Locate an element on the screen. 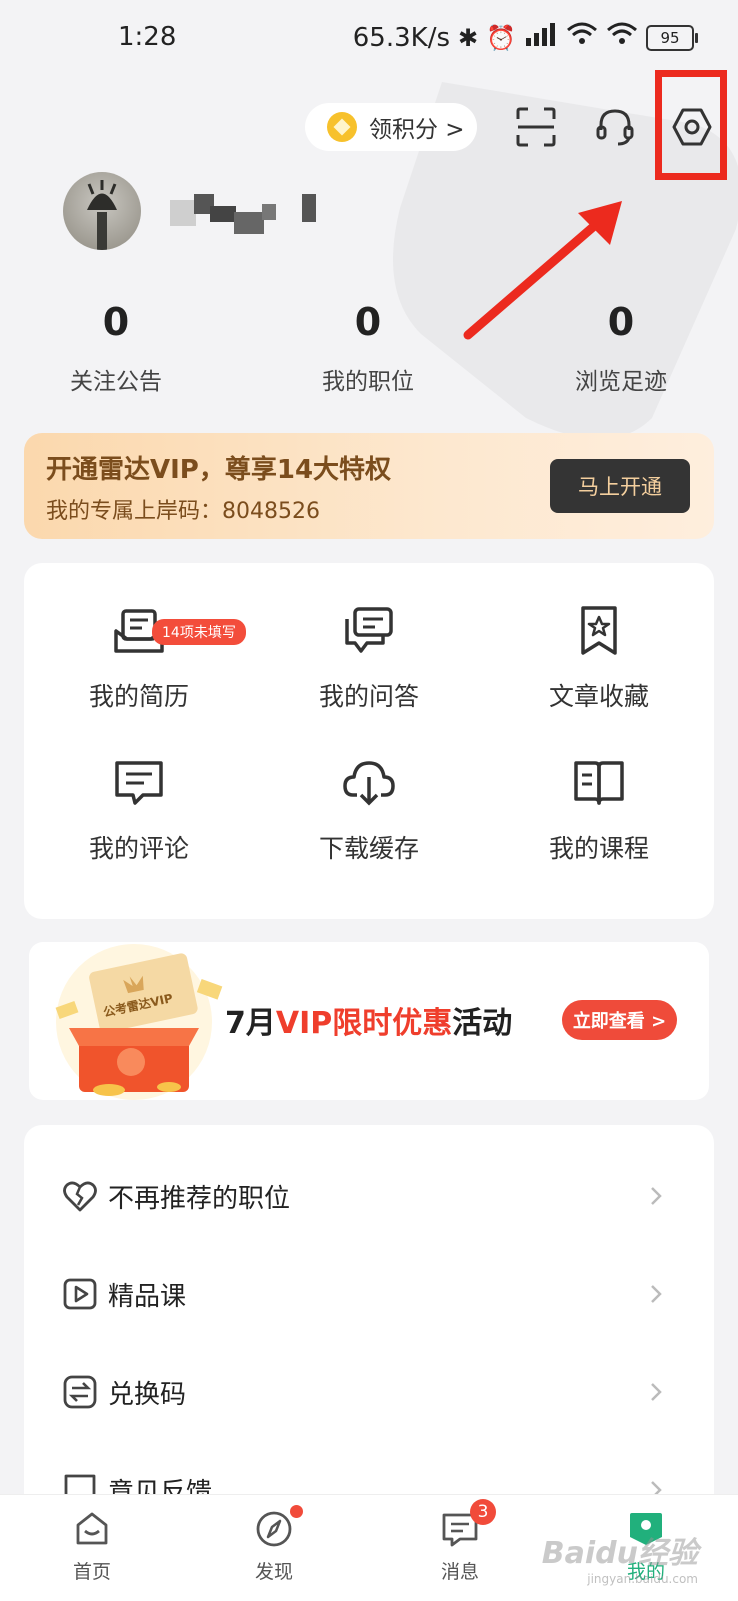 This screenshot has width=738, height=1601. grid-label: 下载缓存 is located at coordinates (368, 848).